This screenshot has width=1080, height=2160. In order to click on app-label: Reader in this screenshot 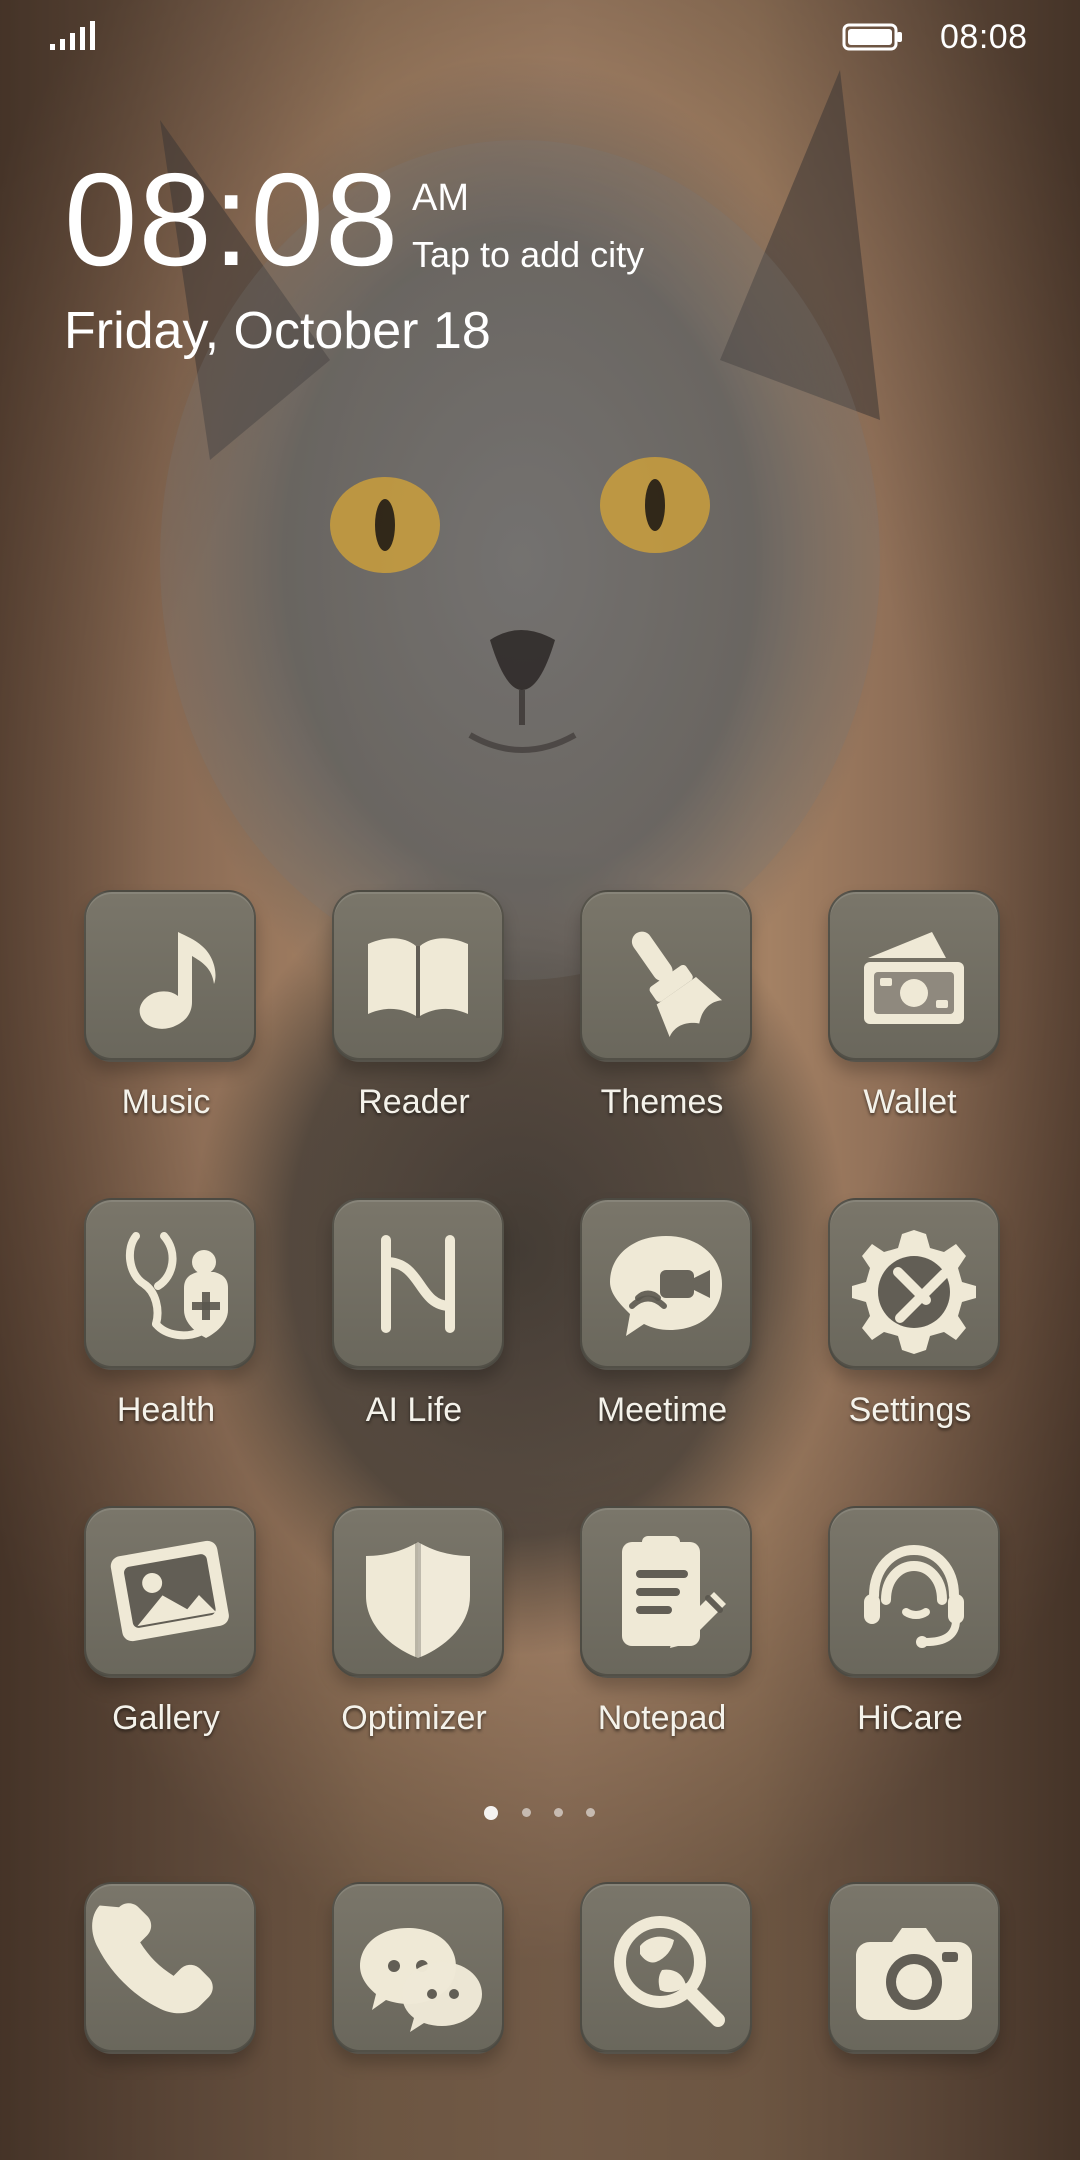, I will do `click(414, 1102)`.